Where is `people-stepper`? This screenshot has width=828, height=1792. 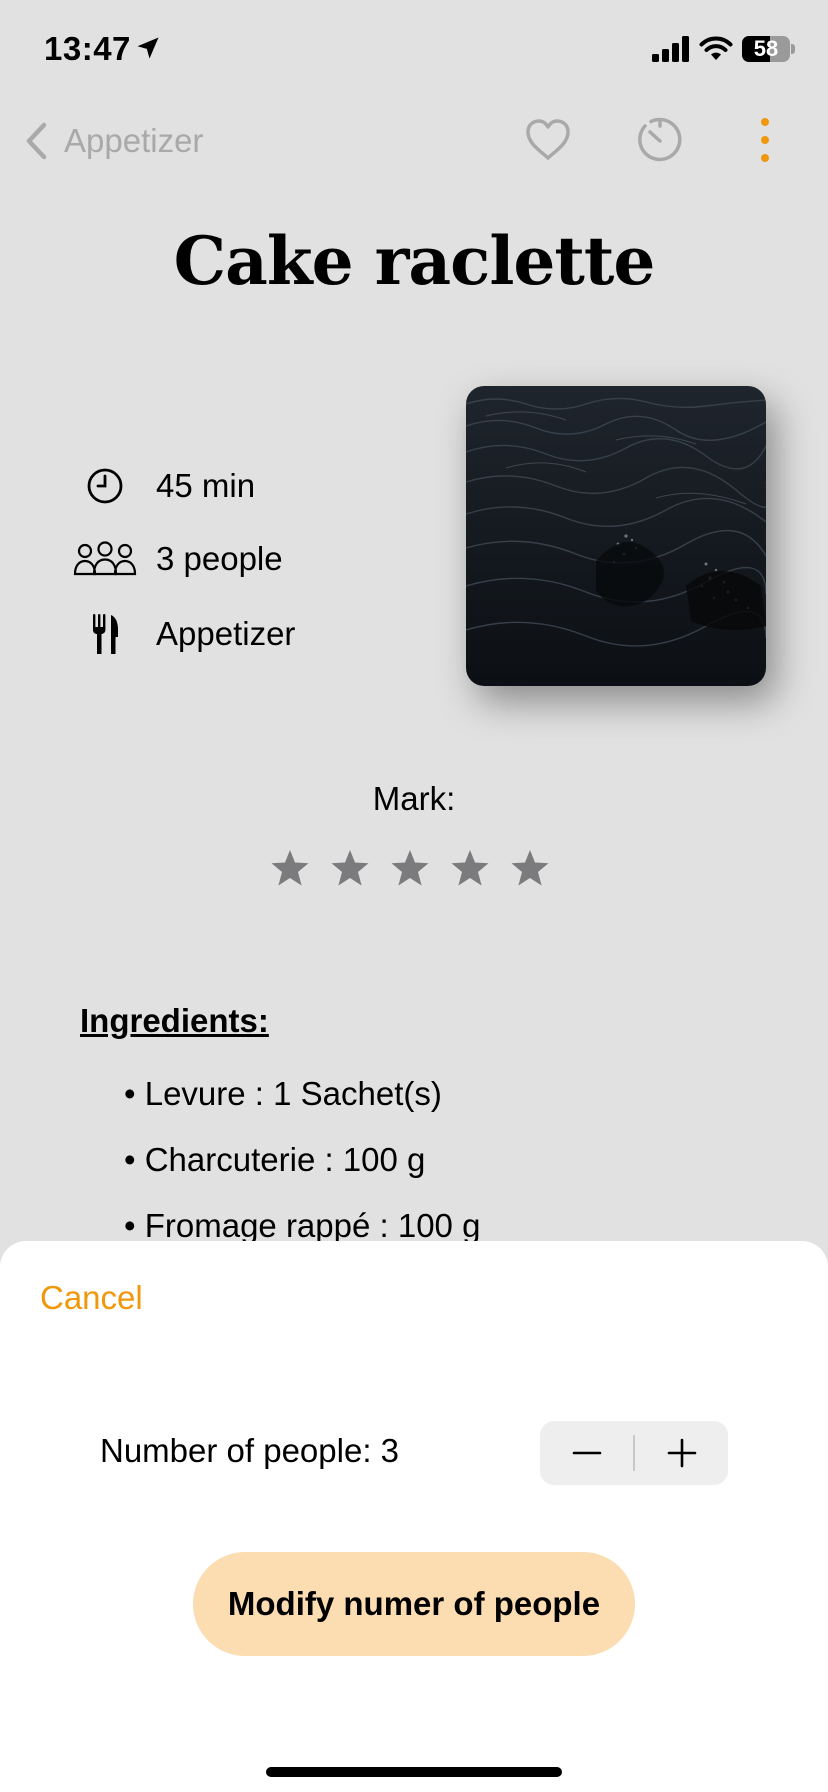 people-stepper is located at coordinates (634, 1453).